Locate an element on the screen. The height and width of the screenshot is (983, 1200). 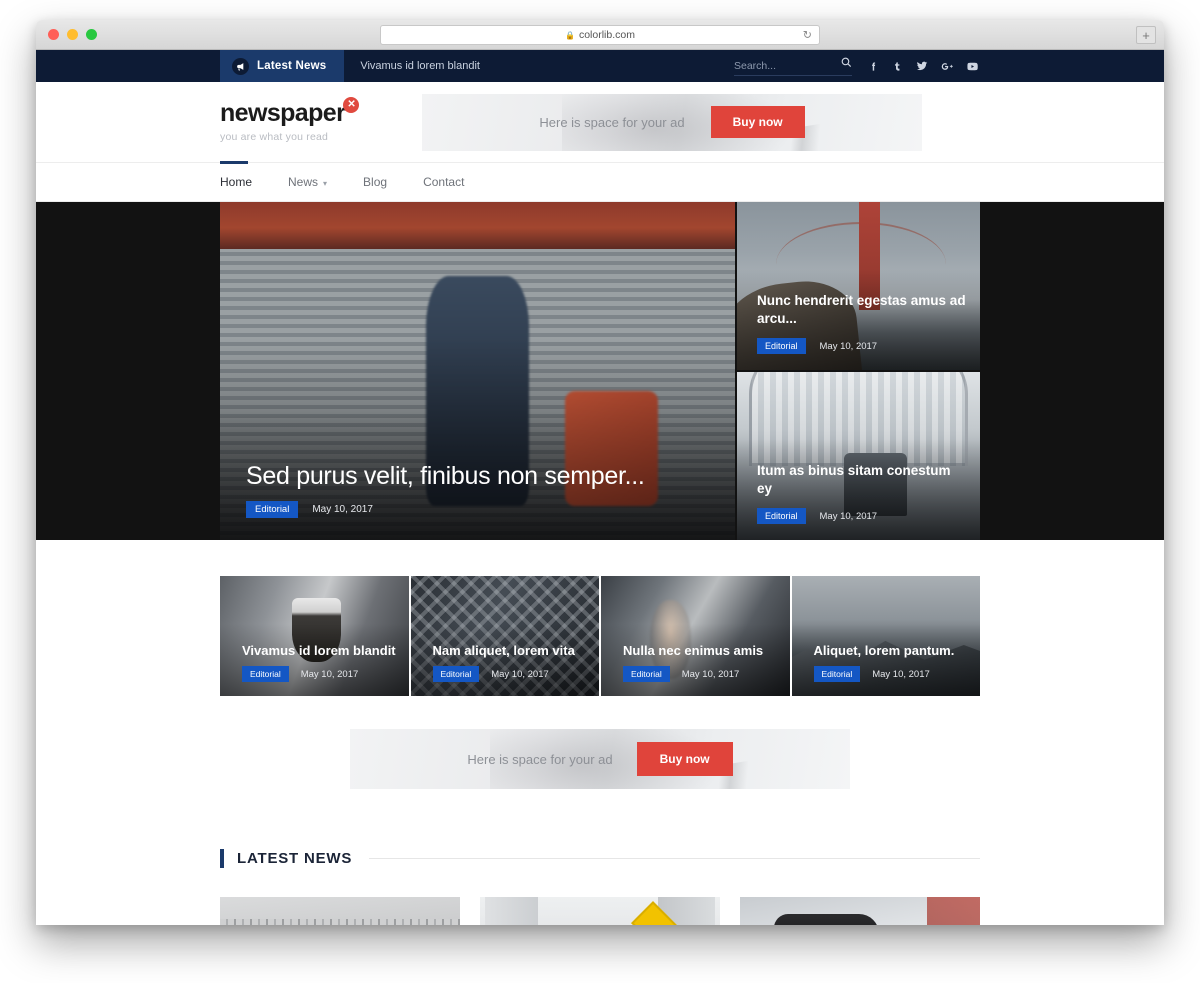
latest-news-grid: DOWNING is located at coordinates (600, 911).